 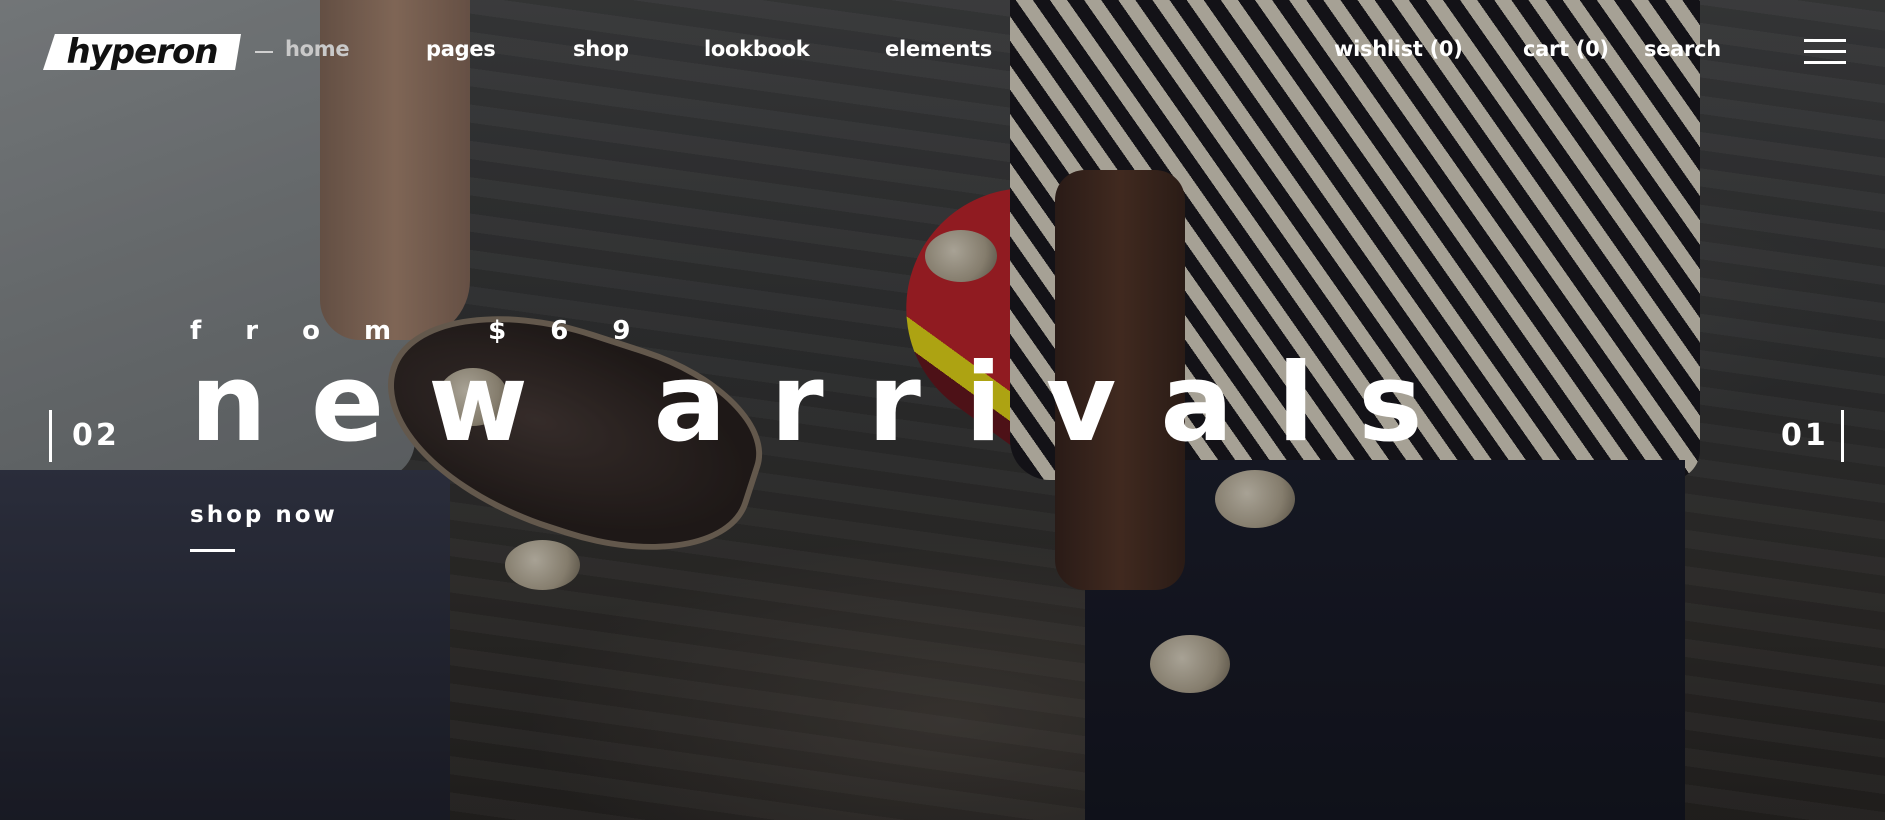 I want to click on nav-link-home: home, so click(x=317, y=49).